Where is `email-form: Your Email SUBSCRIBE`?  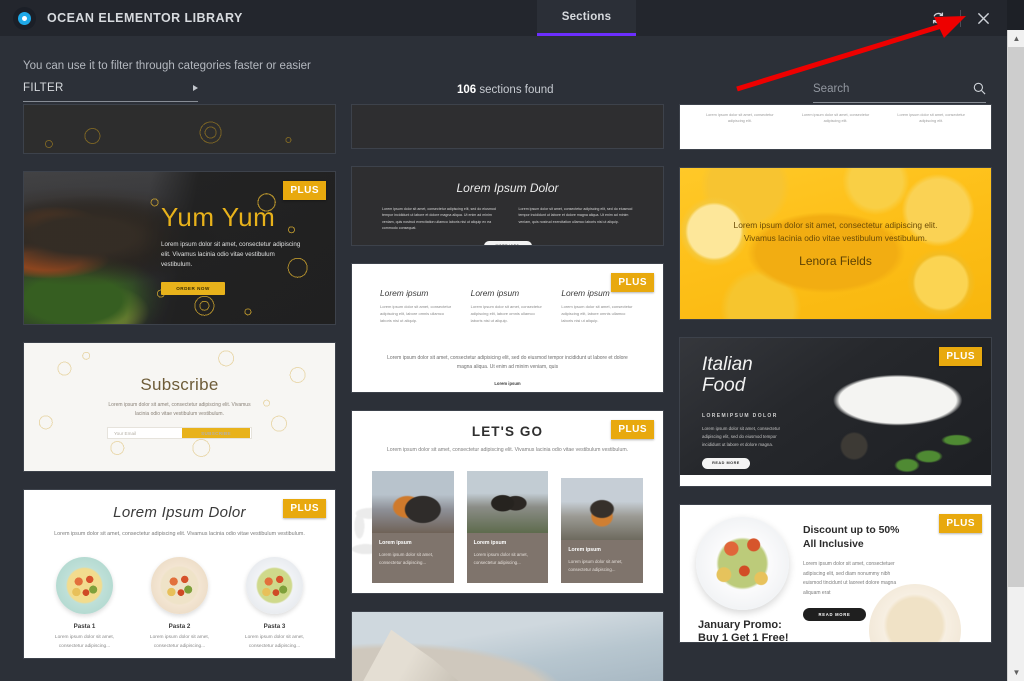 email-form: Your Email SUBSCRIBE is located at coordinates (179, 433).